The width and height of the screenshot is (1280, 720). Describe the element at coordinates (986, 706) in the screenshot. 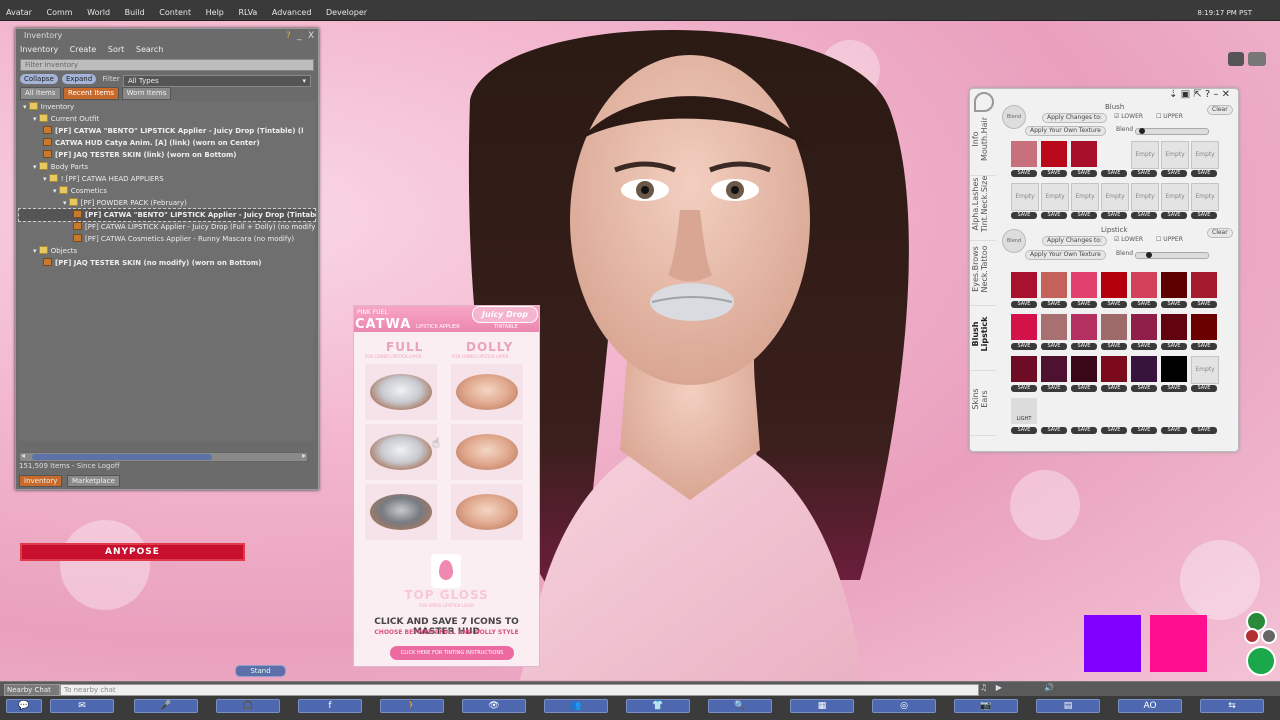

I see `snapshot-icon: 📷` at that location.